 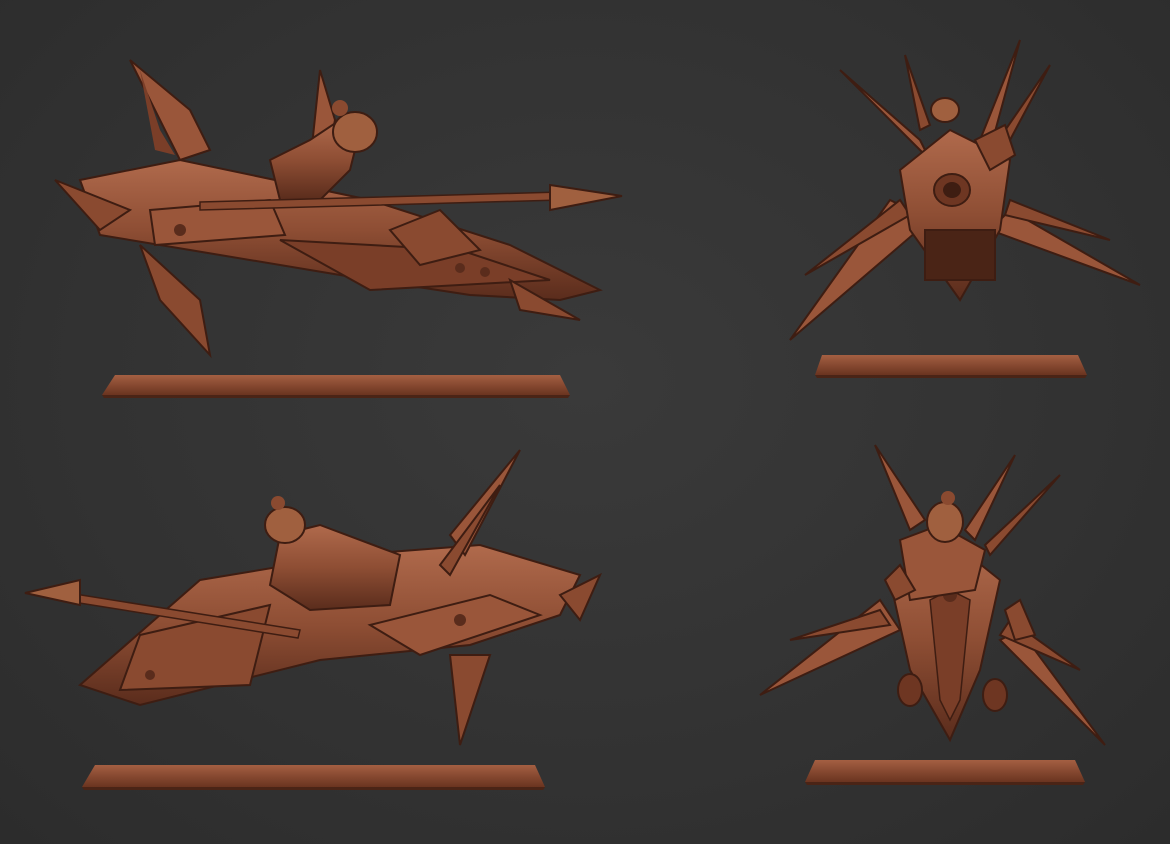 I want to click on front-view, so click(x=970, y=210).